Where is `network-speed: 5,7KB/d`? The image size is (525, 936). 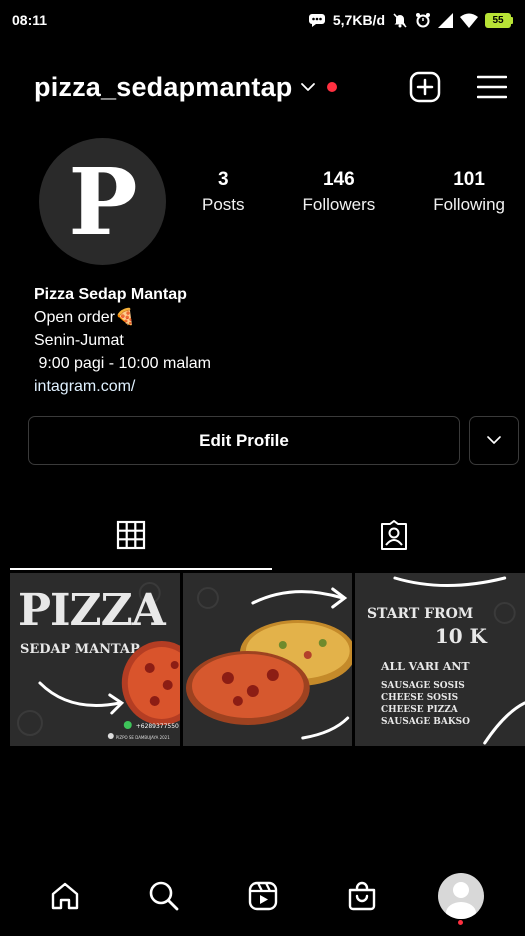
network-speed: 5,7KB/d is located at coordinates (358, 20).